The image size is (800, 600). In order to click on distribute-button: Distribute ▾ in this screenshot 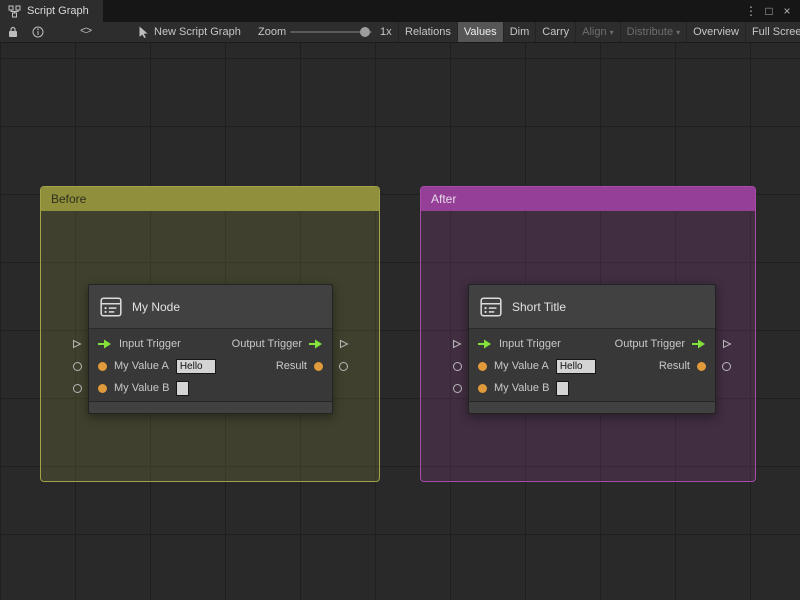, I will do `click(652, 32)`.